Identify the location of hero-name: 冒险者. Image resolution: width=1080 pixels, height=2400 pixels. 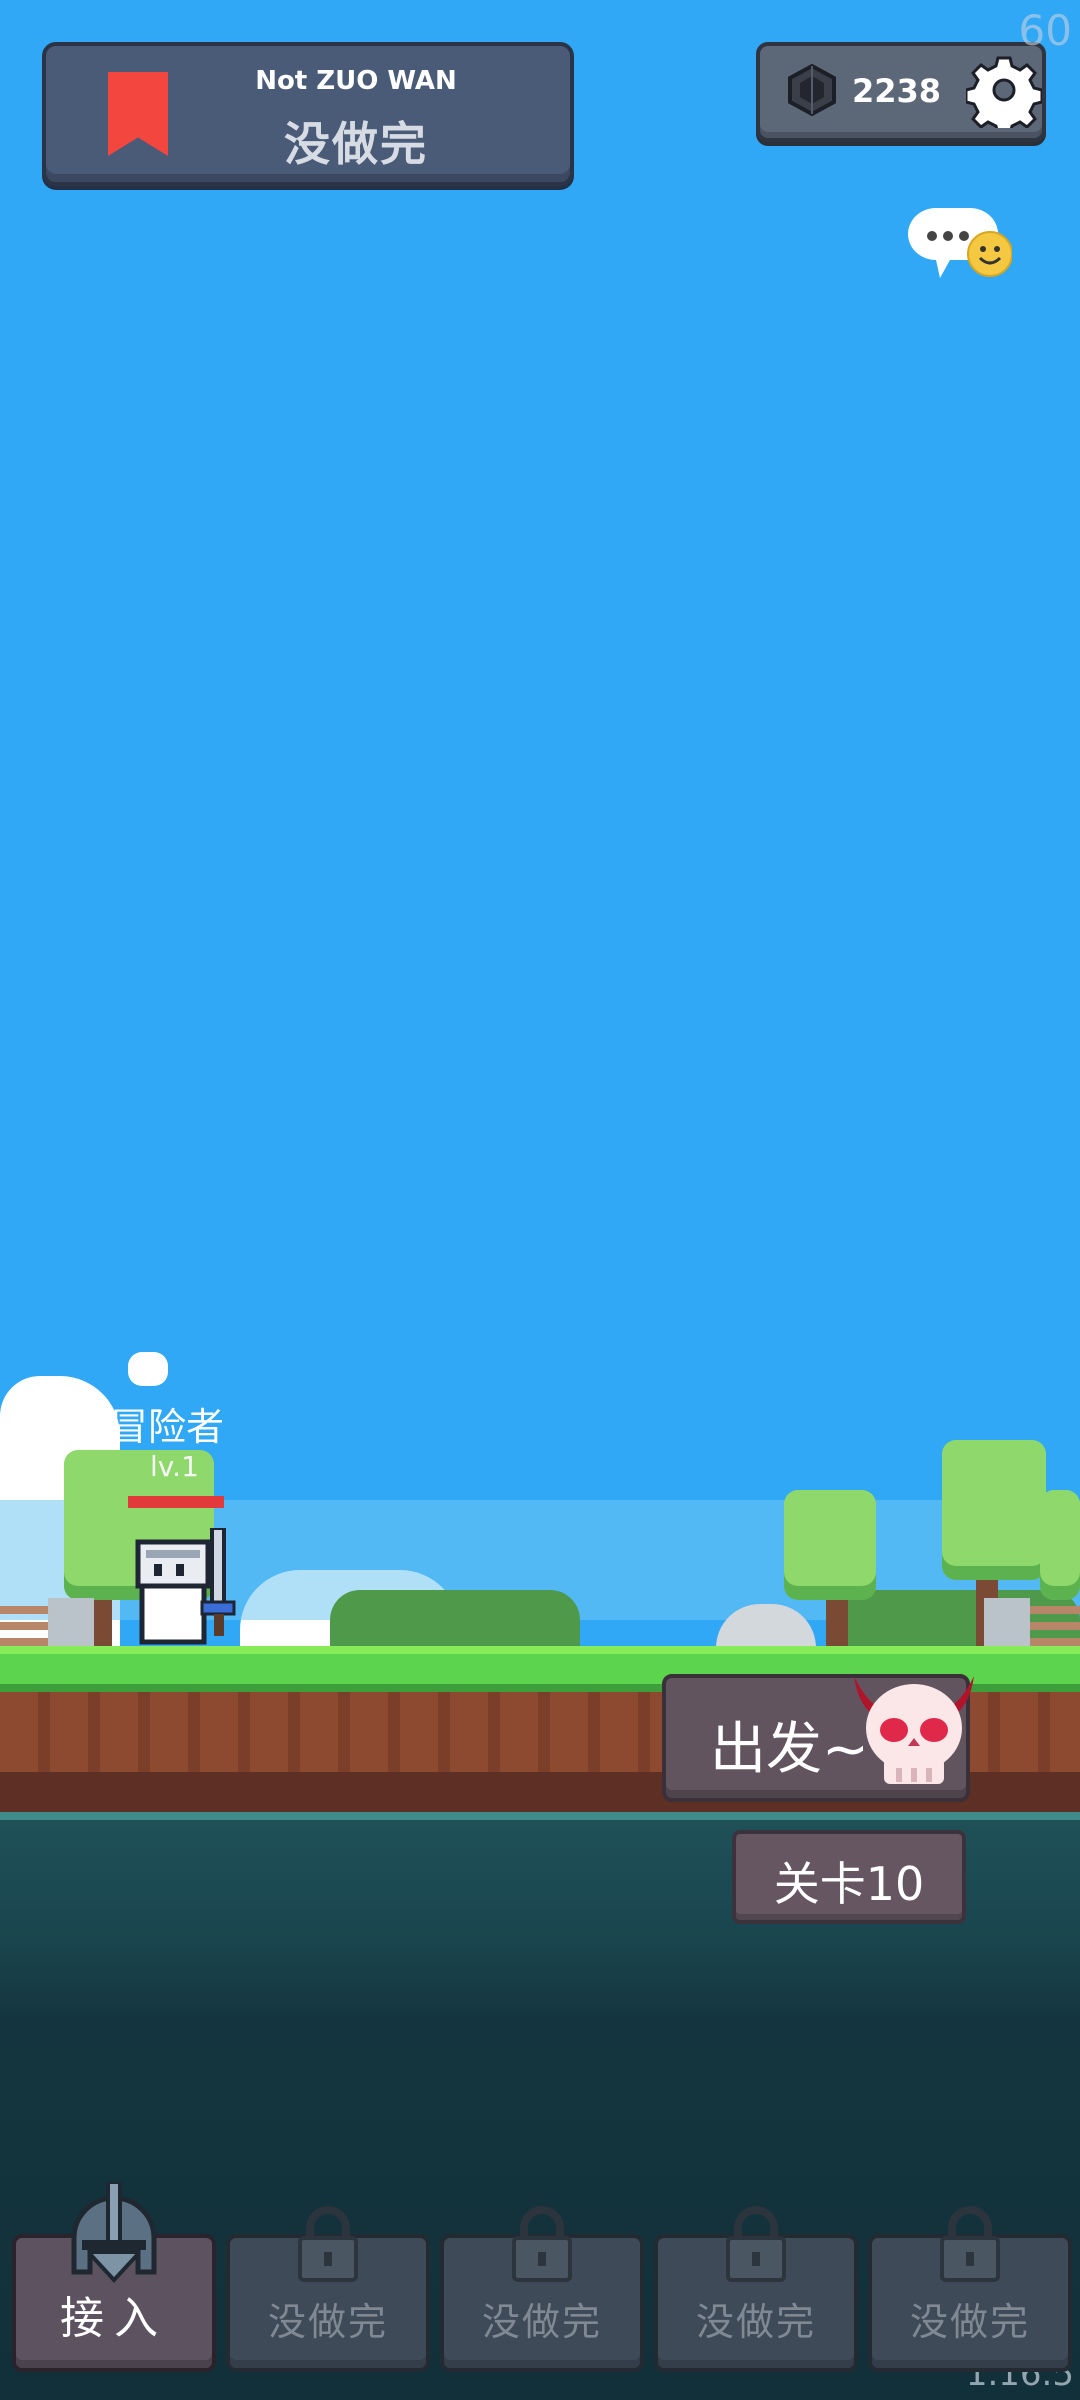
(167, 1427).